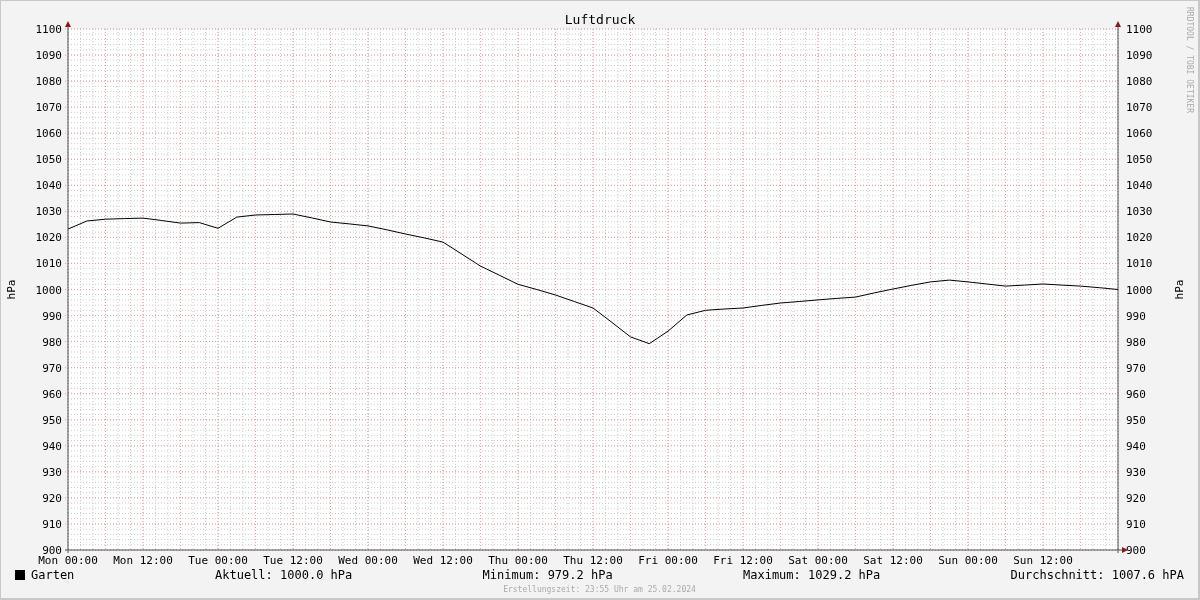  I want to click on chart-title: Luftdruck, so click(600, 19).